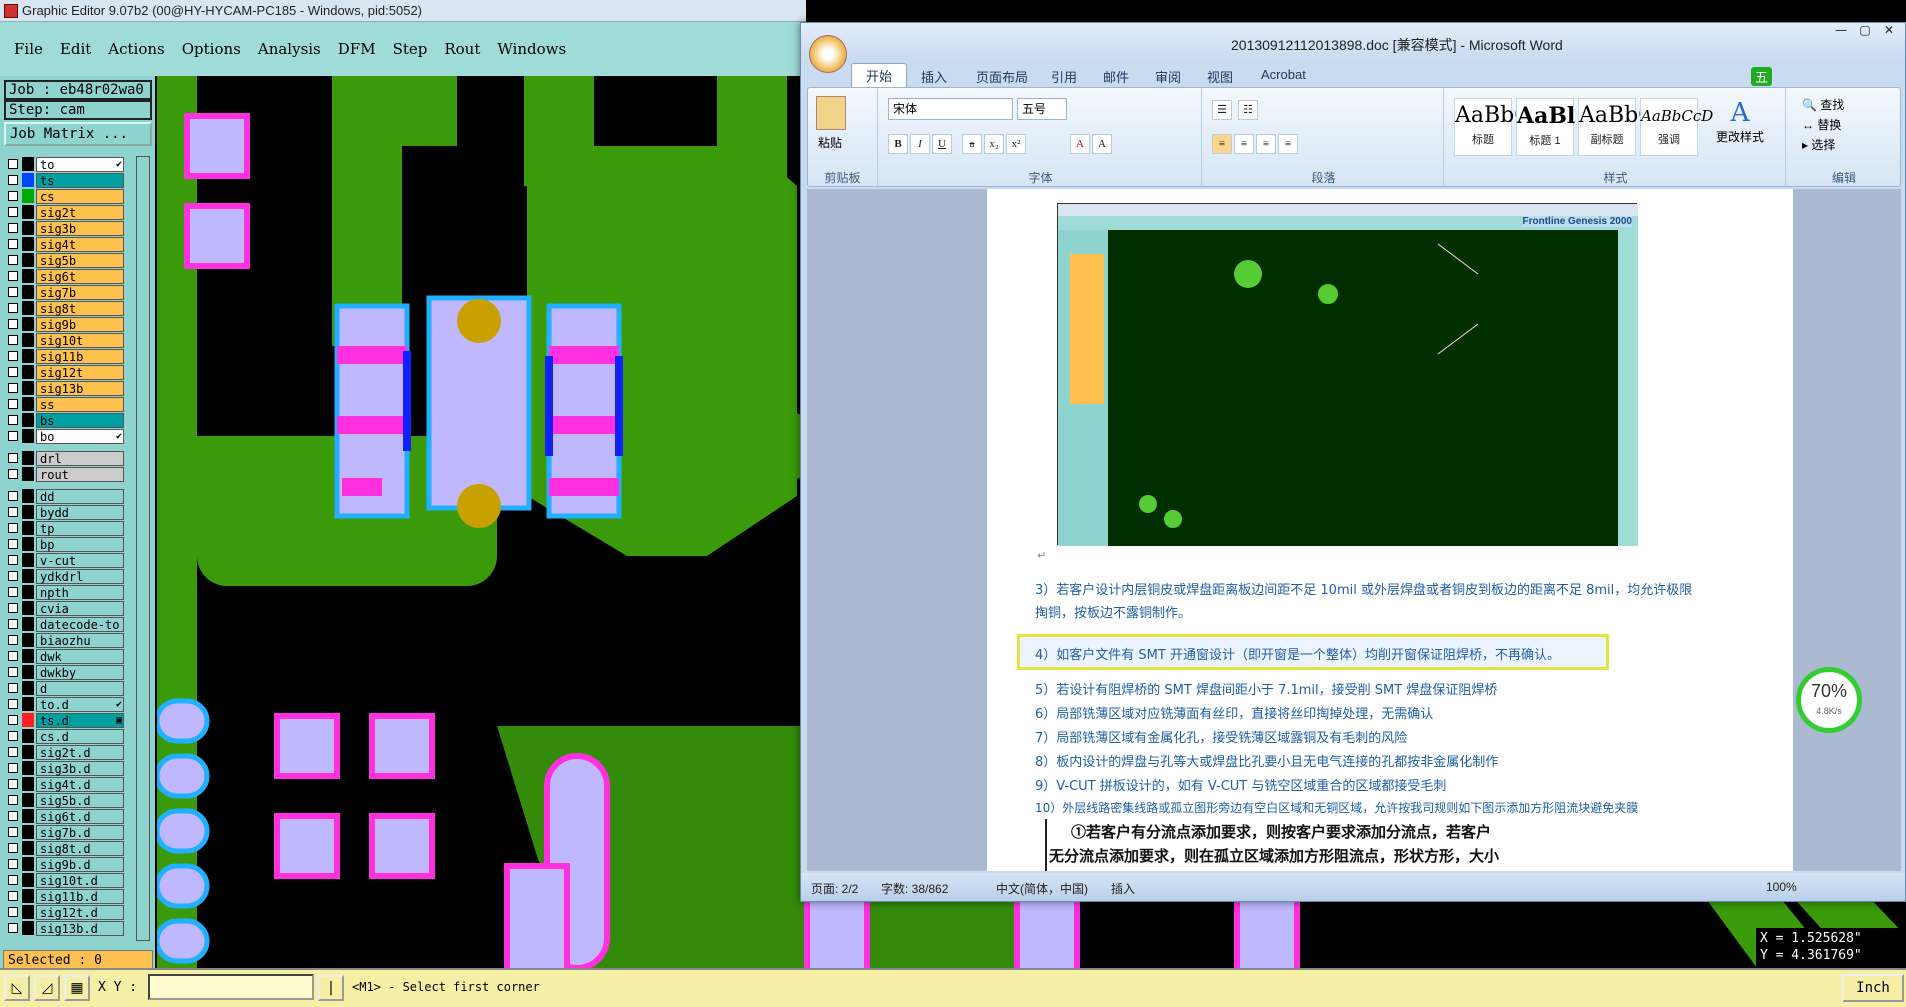 This screenshot has width=1906, height=1007. Describe the element at coordinates (1676, 127) in the screenshot. I see `style-emphasis: AaBbCcD 强调` at that location.